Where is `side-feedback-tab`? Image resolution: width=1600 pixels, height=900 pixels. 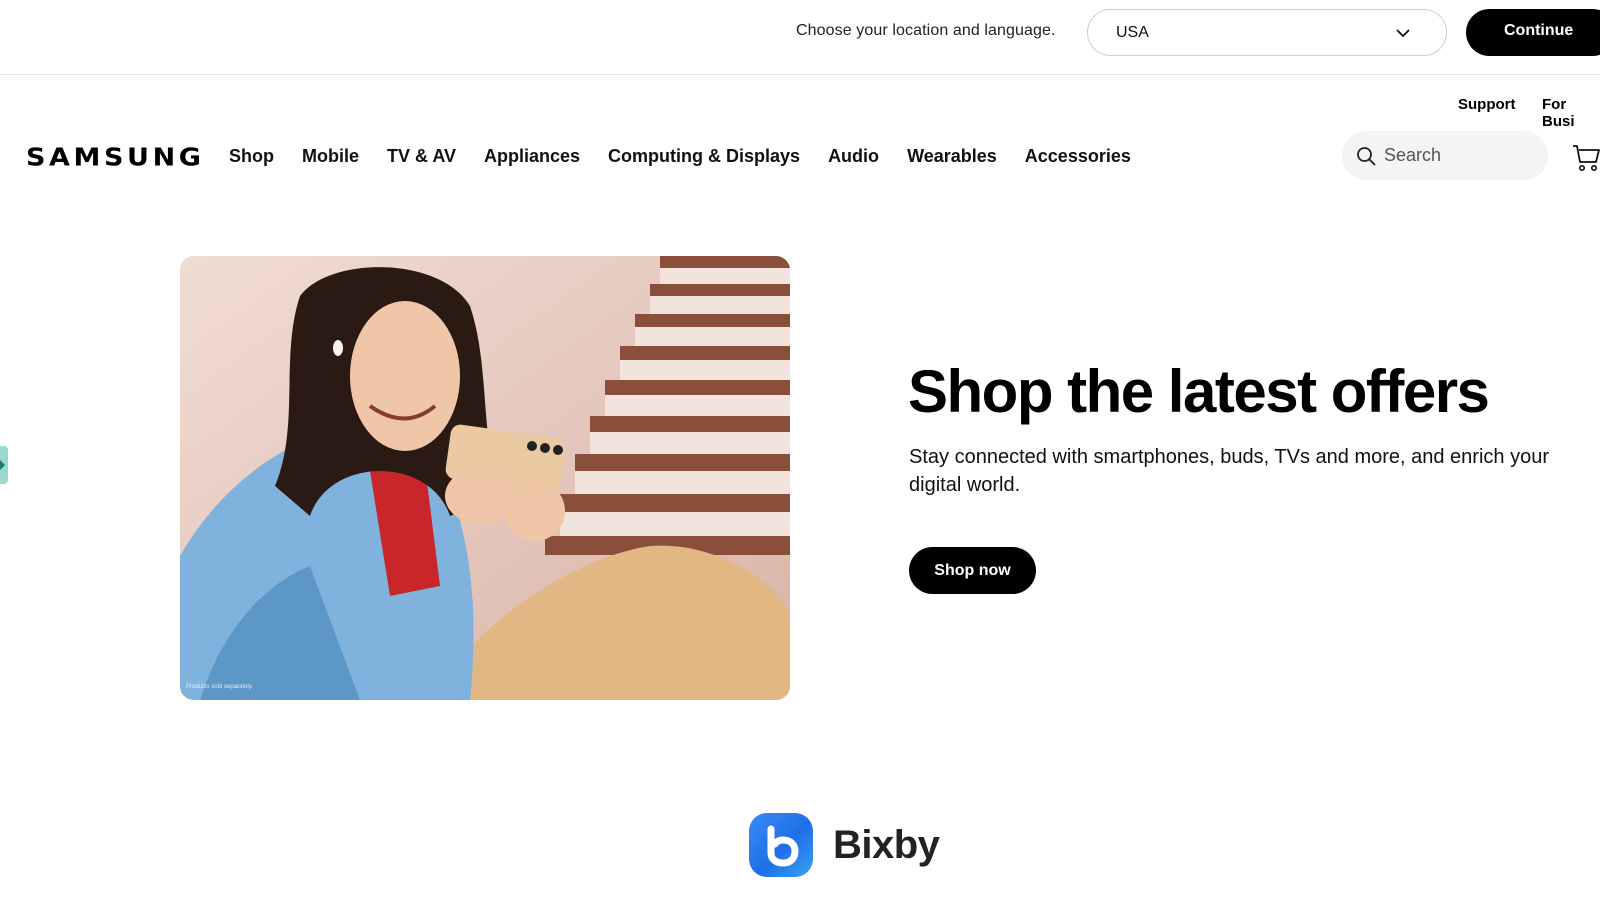 side-feedback-tab is located at coordinates (4, 465).